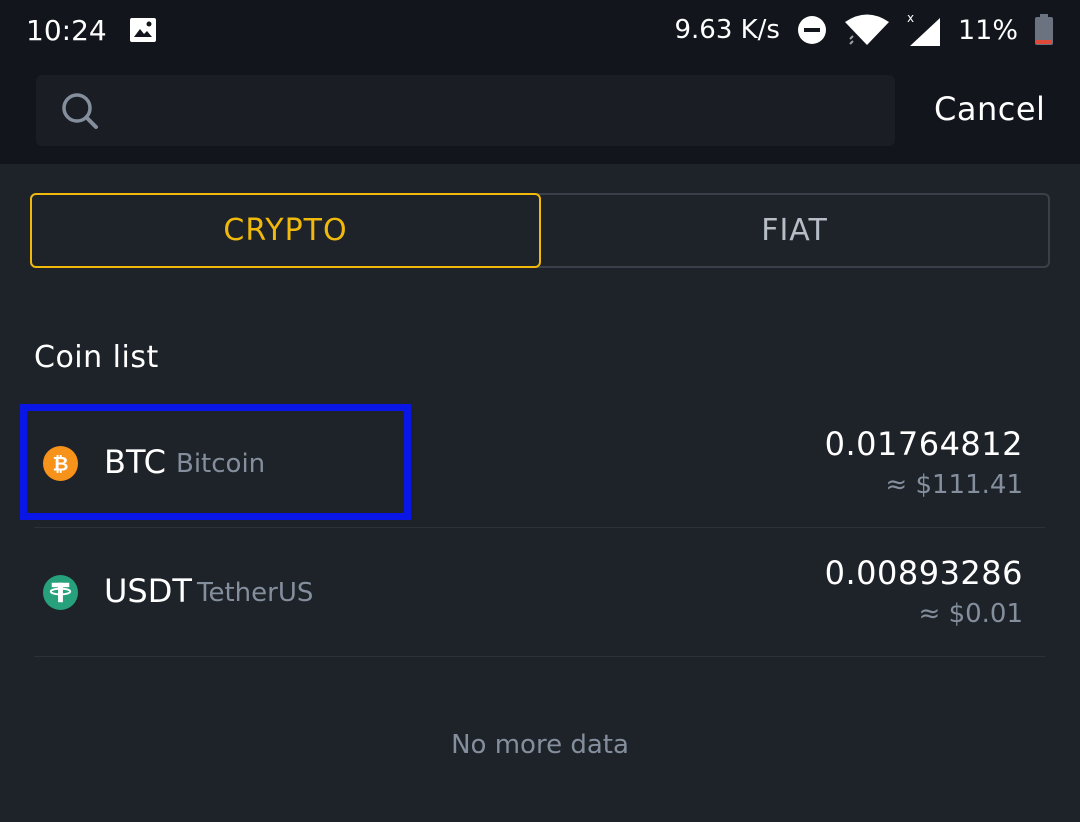  Describe the element at coordinates (1044, 29) in the screenshot. I see `battery-icon` at that location.